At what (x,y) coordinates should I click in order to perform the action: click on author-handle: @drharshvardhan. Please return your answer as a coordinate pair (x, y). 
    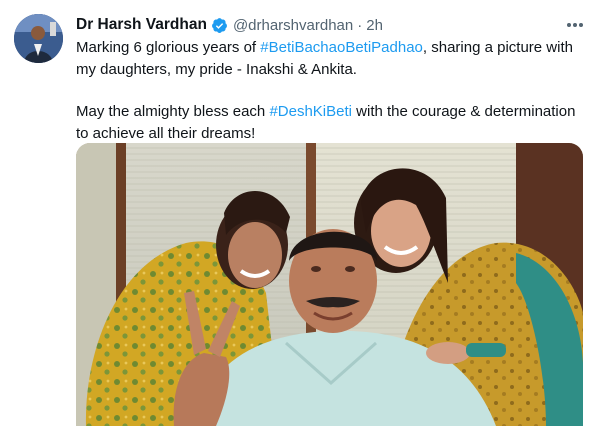
    Looking at the image, I should click on (293, 25).